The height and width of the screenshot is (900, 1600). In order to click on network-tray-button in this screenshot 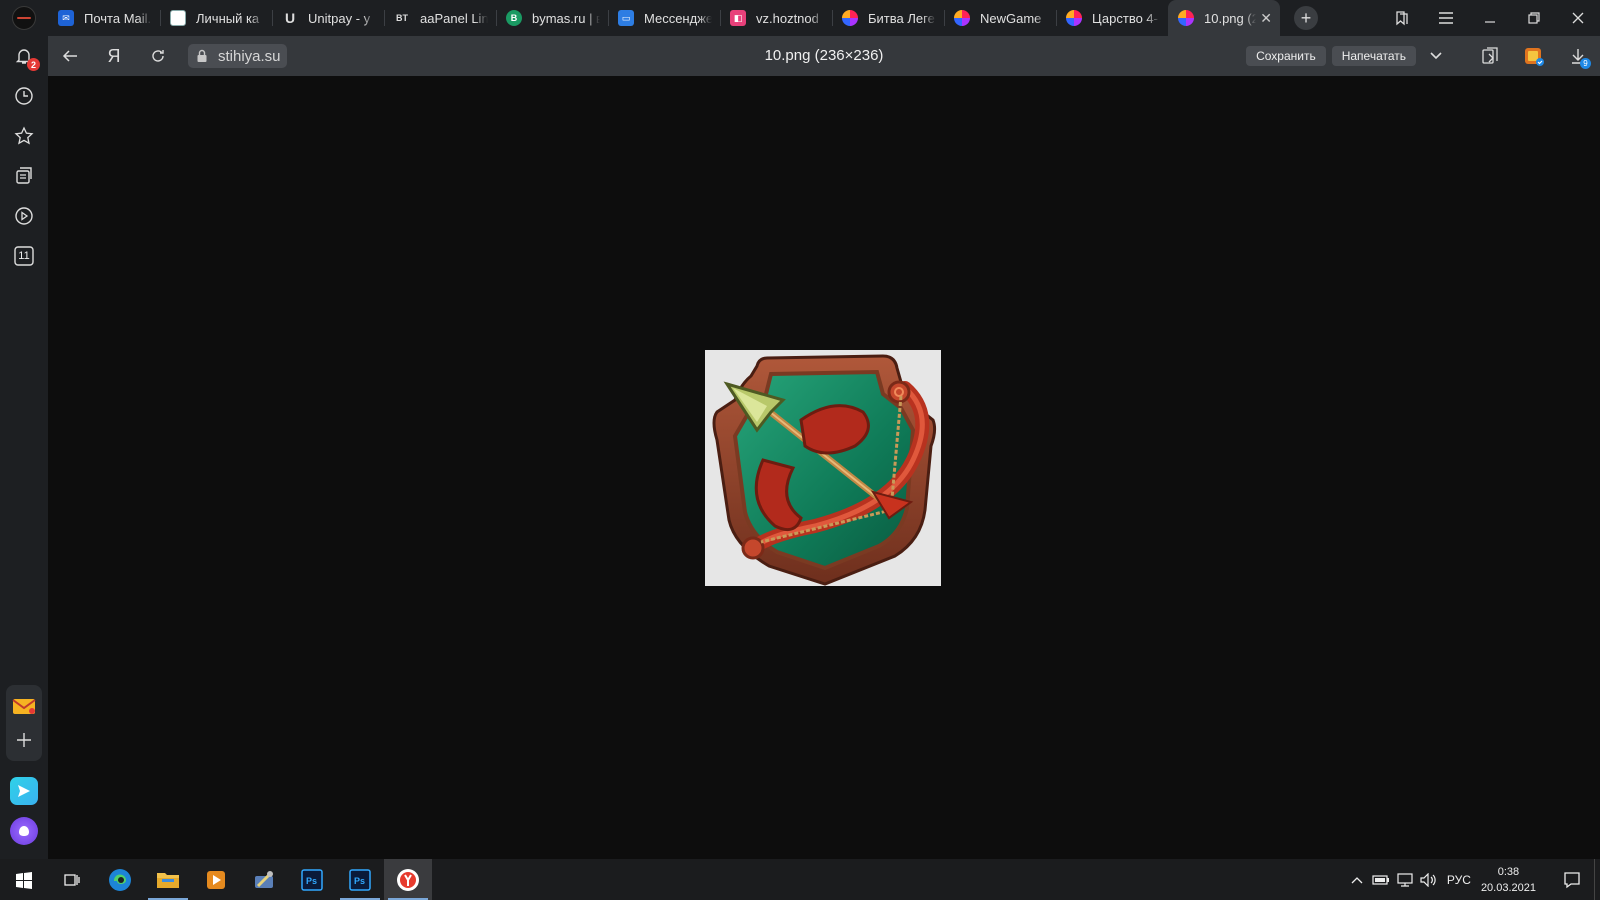, I will do `click(1405, 879)`.